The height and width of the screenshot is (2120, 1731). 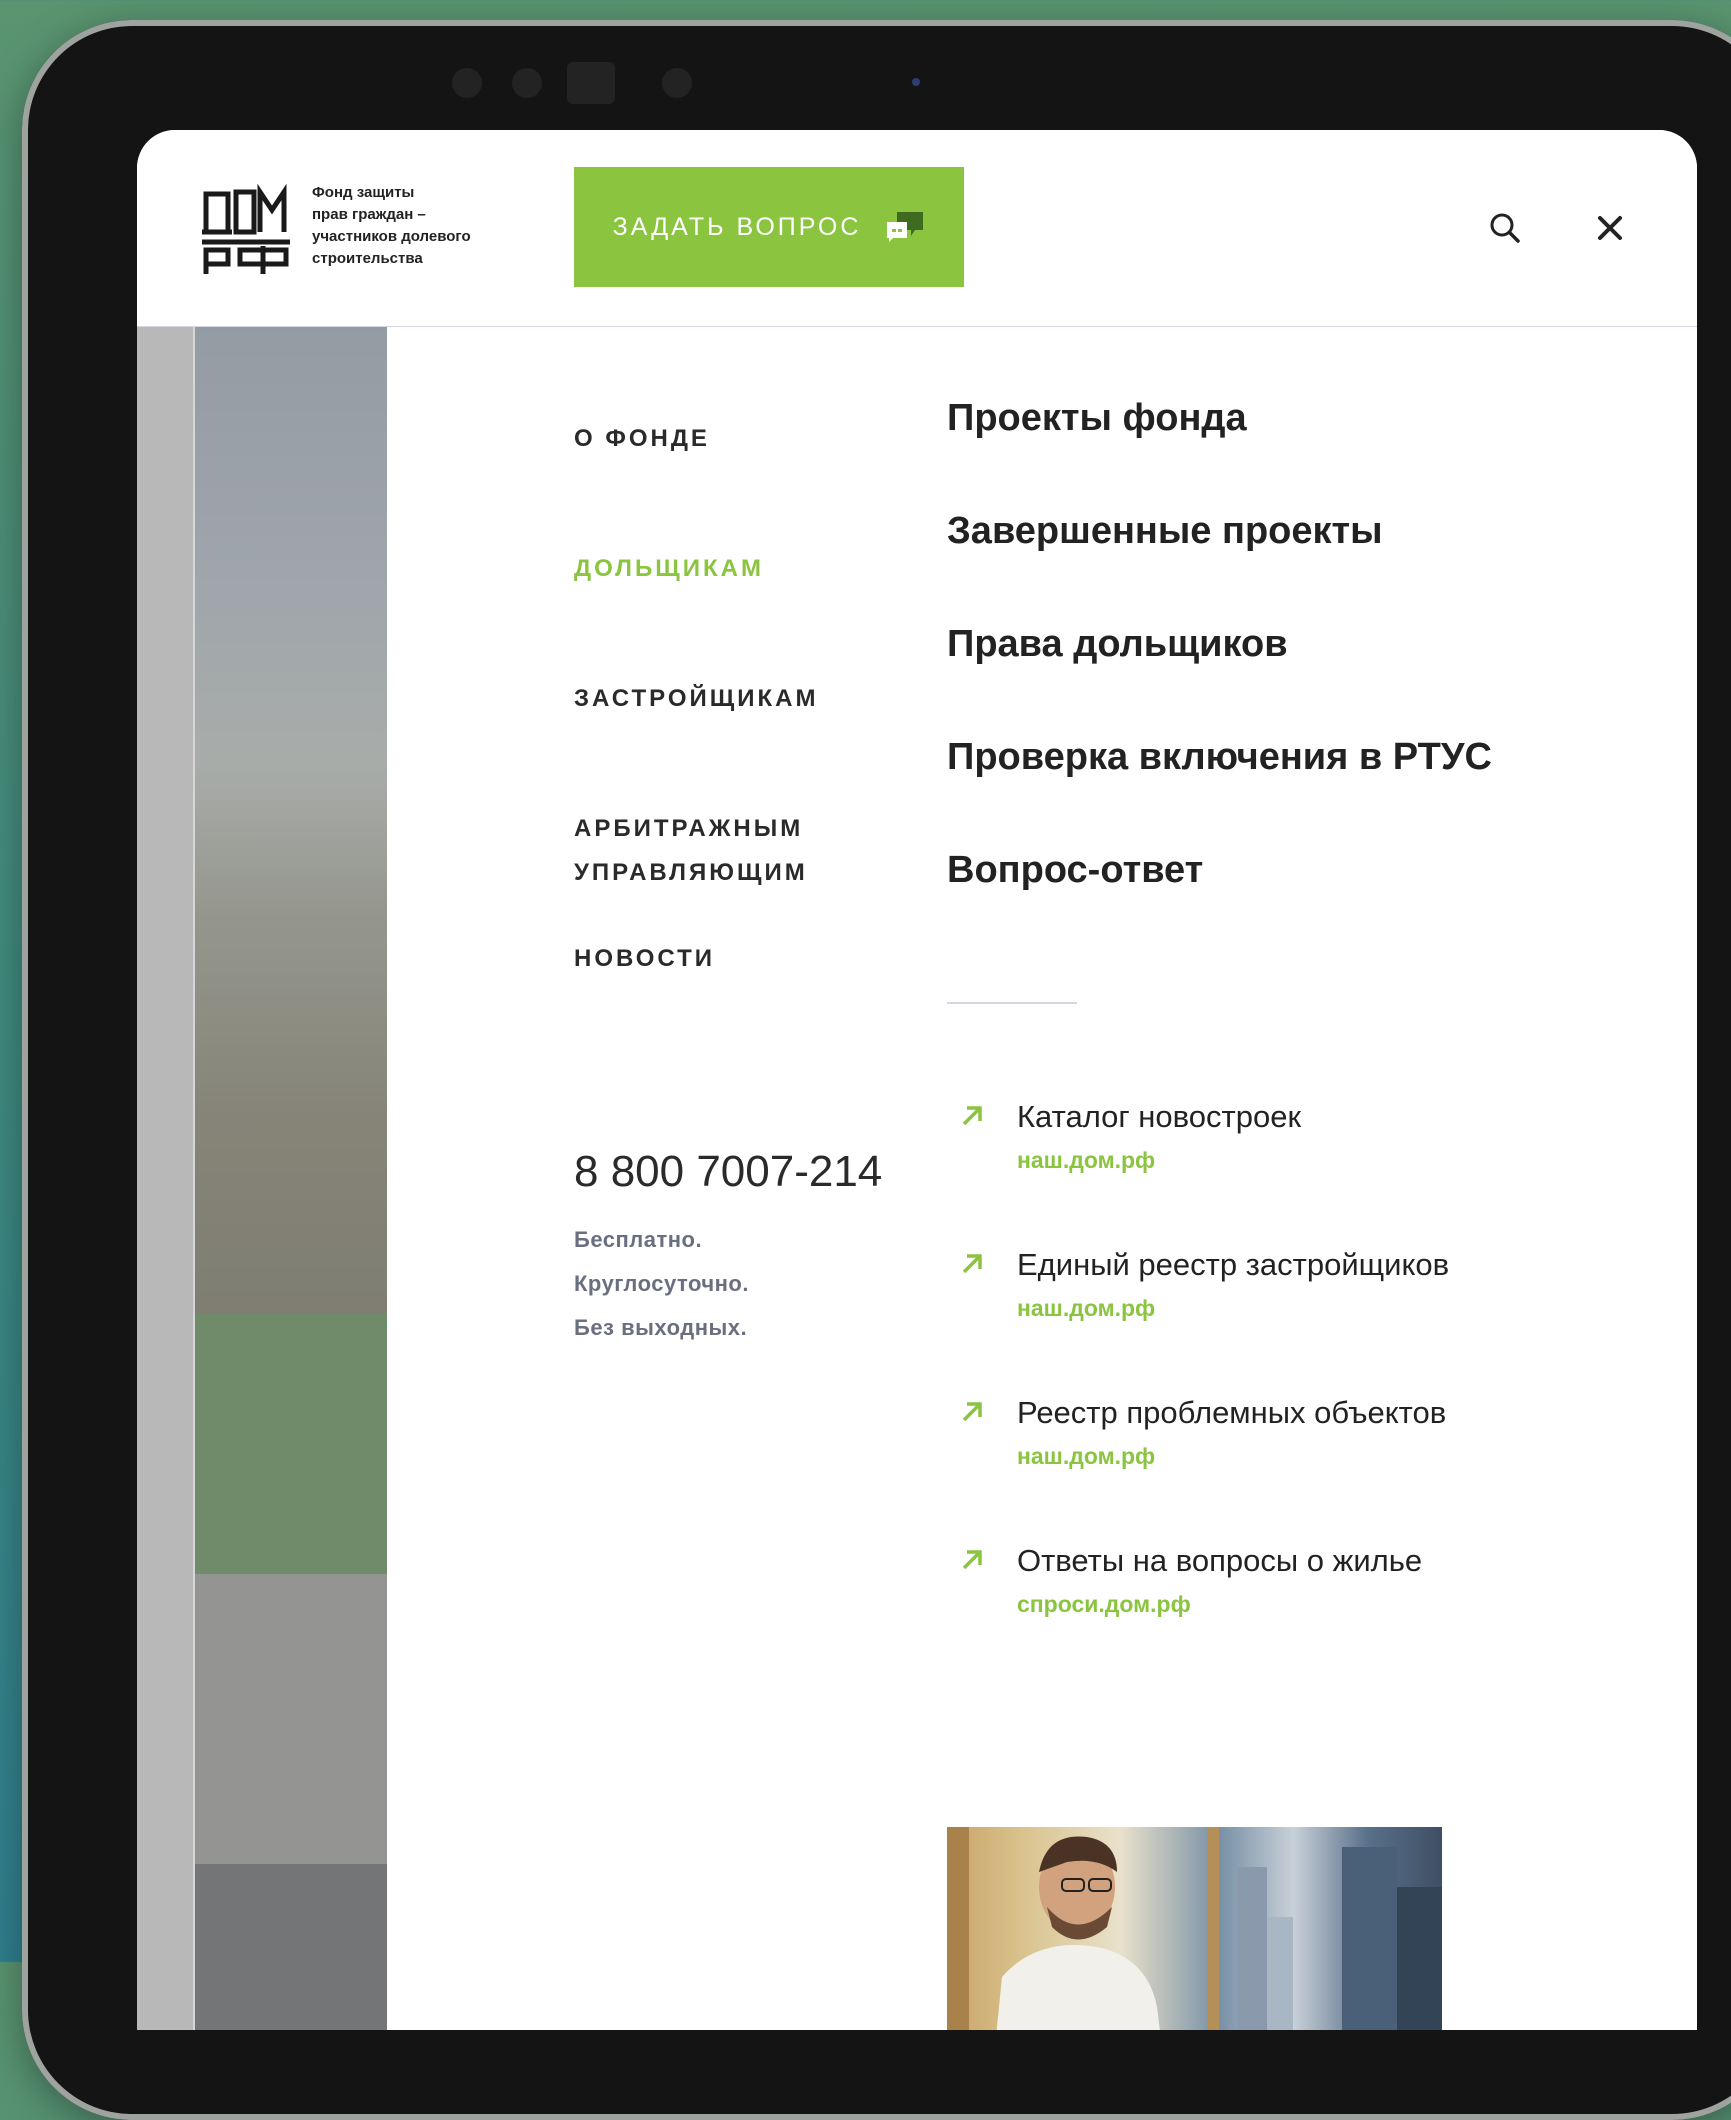 I want to click on external-link-title: Реестр проблемных объектов, so click(x=1232, y=1412).